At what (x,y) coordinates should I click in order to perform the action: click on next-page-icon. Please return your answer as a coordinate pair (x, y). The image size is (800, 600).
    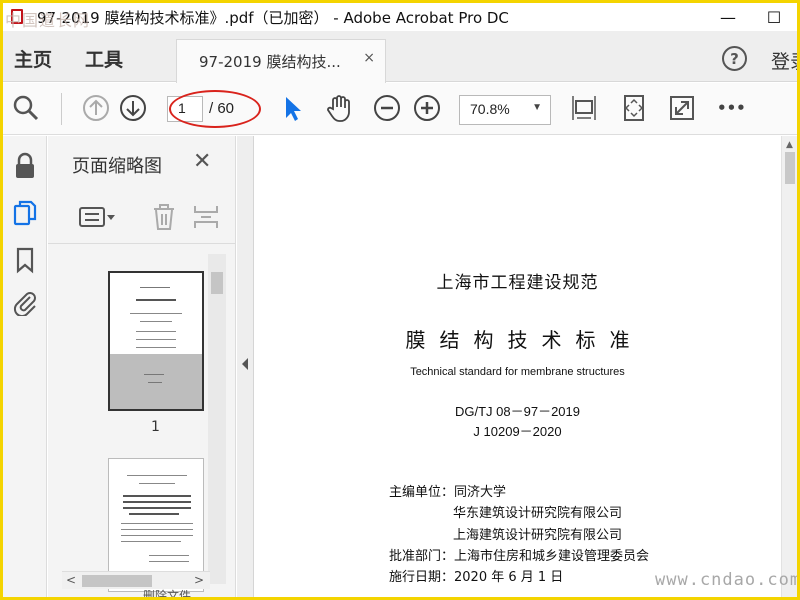
    Looking at the image, I should click on (133, 108).